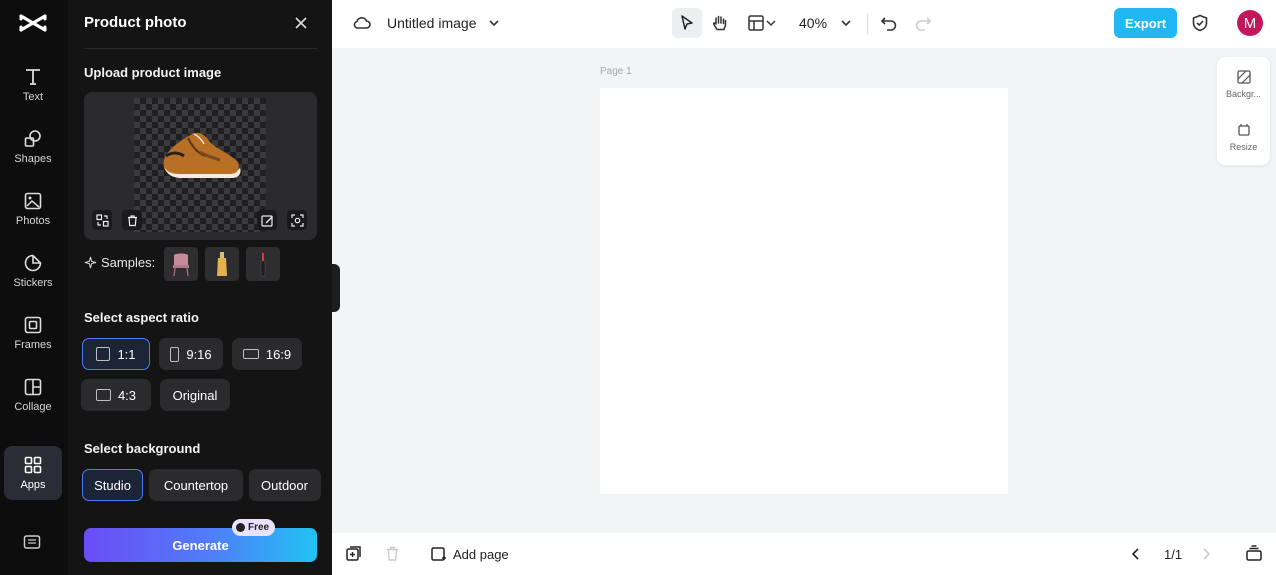 This screenshot has height=575, width=1276. What do you see at coordinates (250, 354) in the screenshot?
I see `landscape-ratio-icon` at bounding box center [250, 354].